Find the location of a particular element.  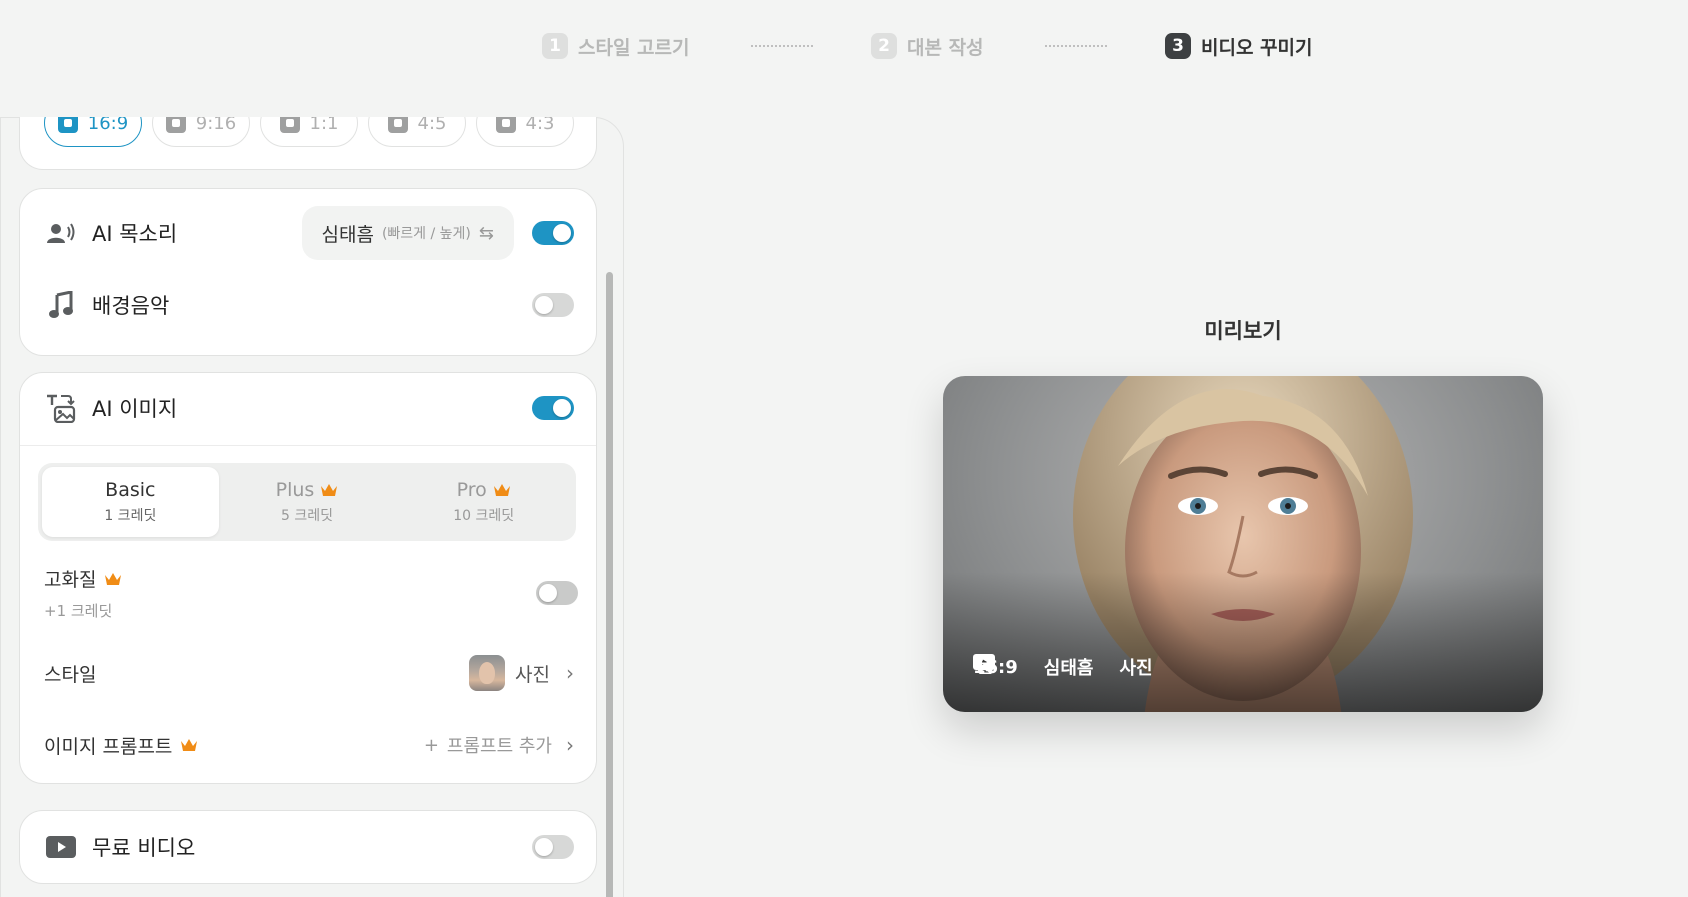

preview-voice: 심태흠 is located at coordinates (1033, 667).